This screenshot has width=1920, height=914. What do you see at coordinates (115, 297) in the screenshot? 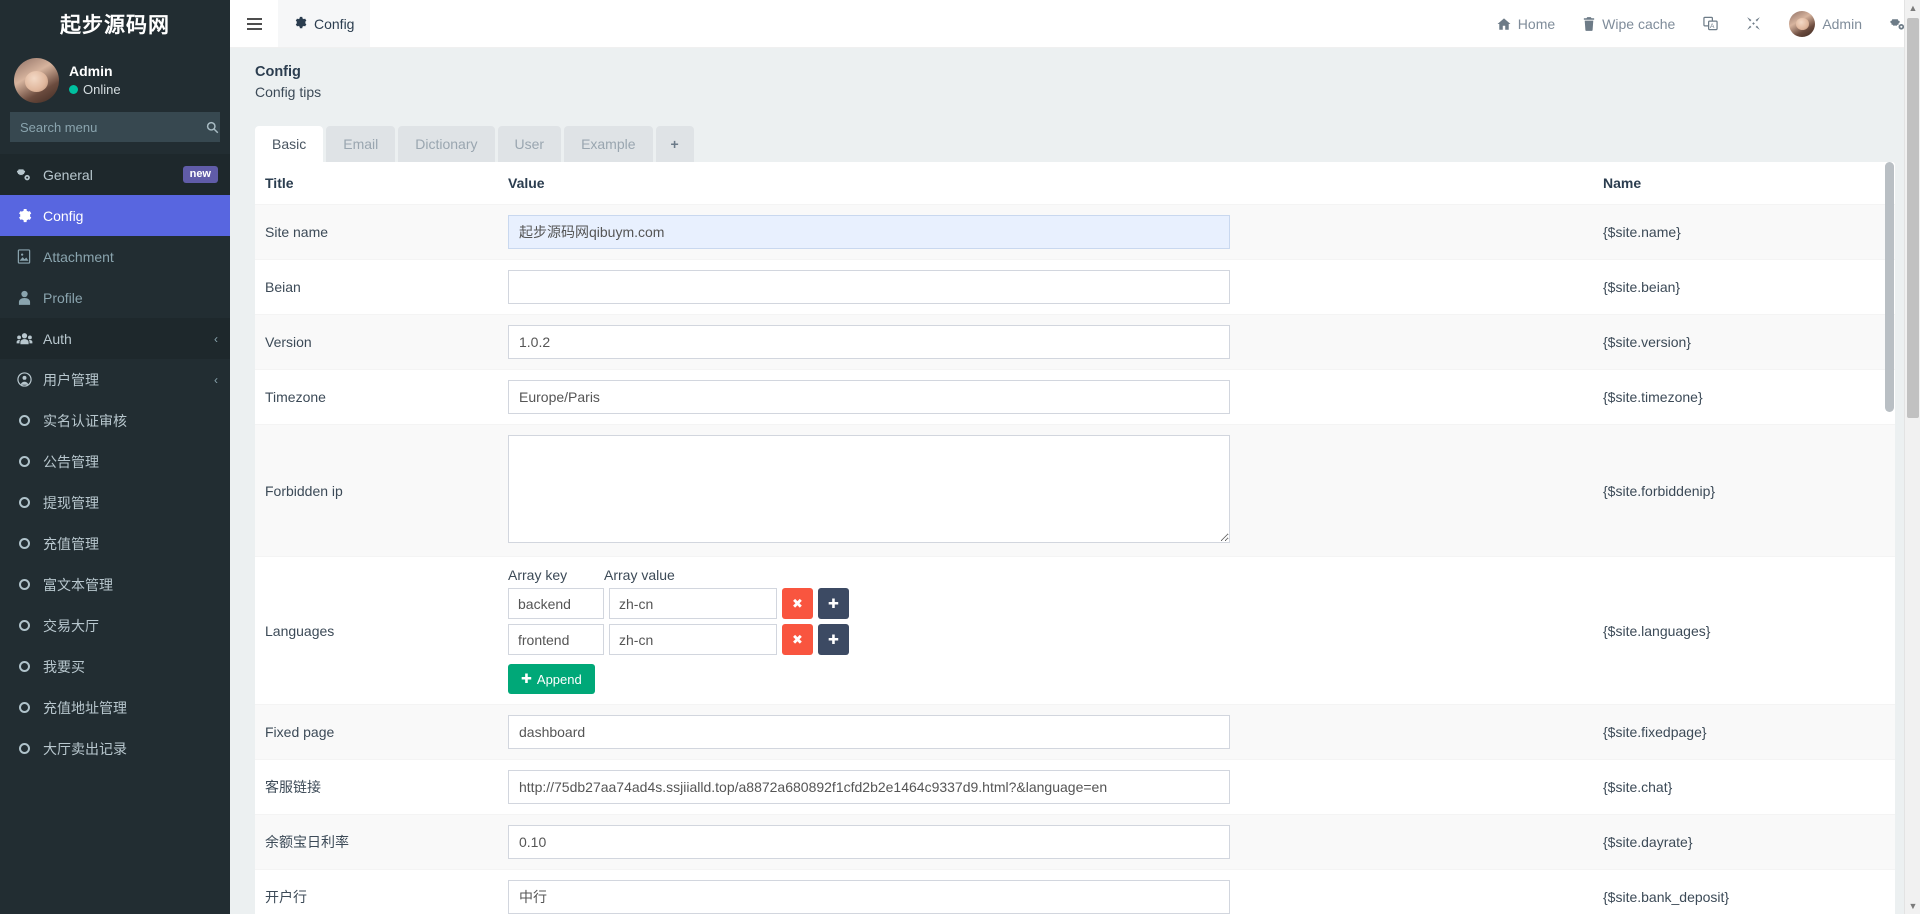
I see `sidebar-item-3: Profile` at bounding box center [115, 297].